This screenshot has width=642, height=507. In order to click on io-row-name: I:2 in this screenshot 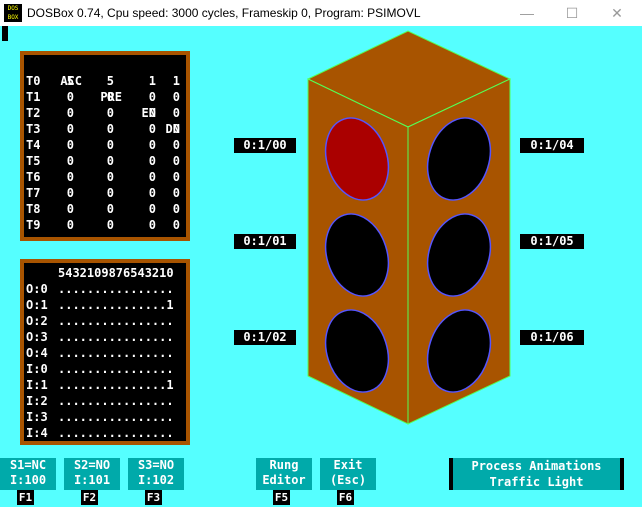, I will do `click(37, 401)`.